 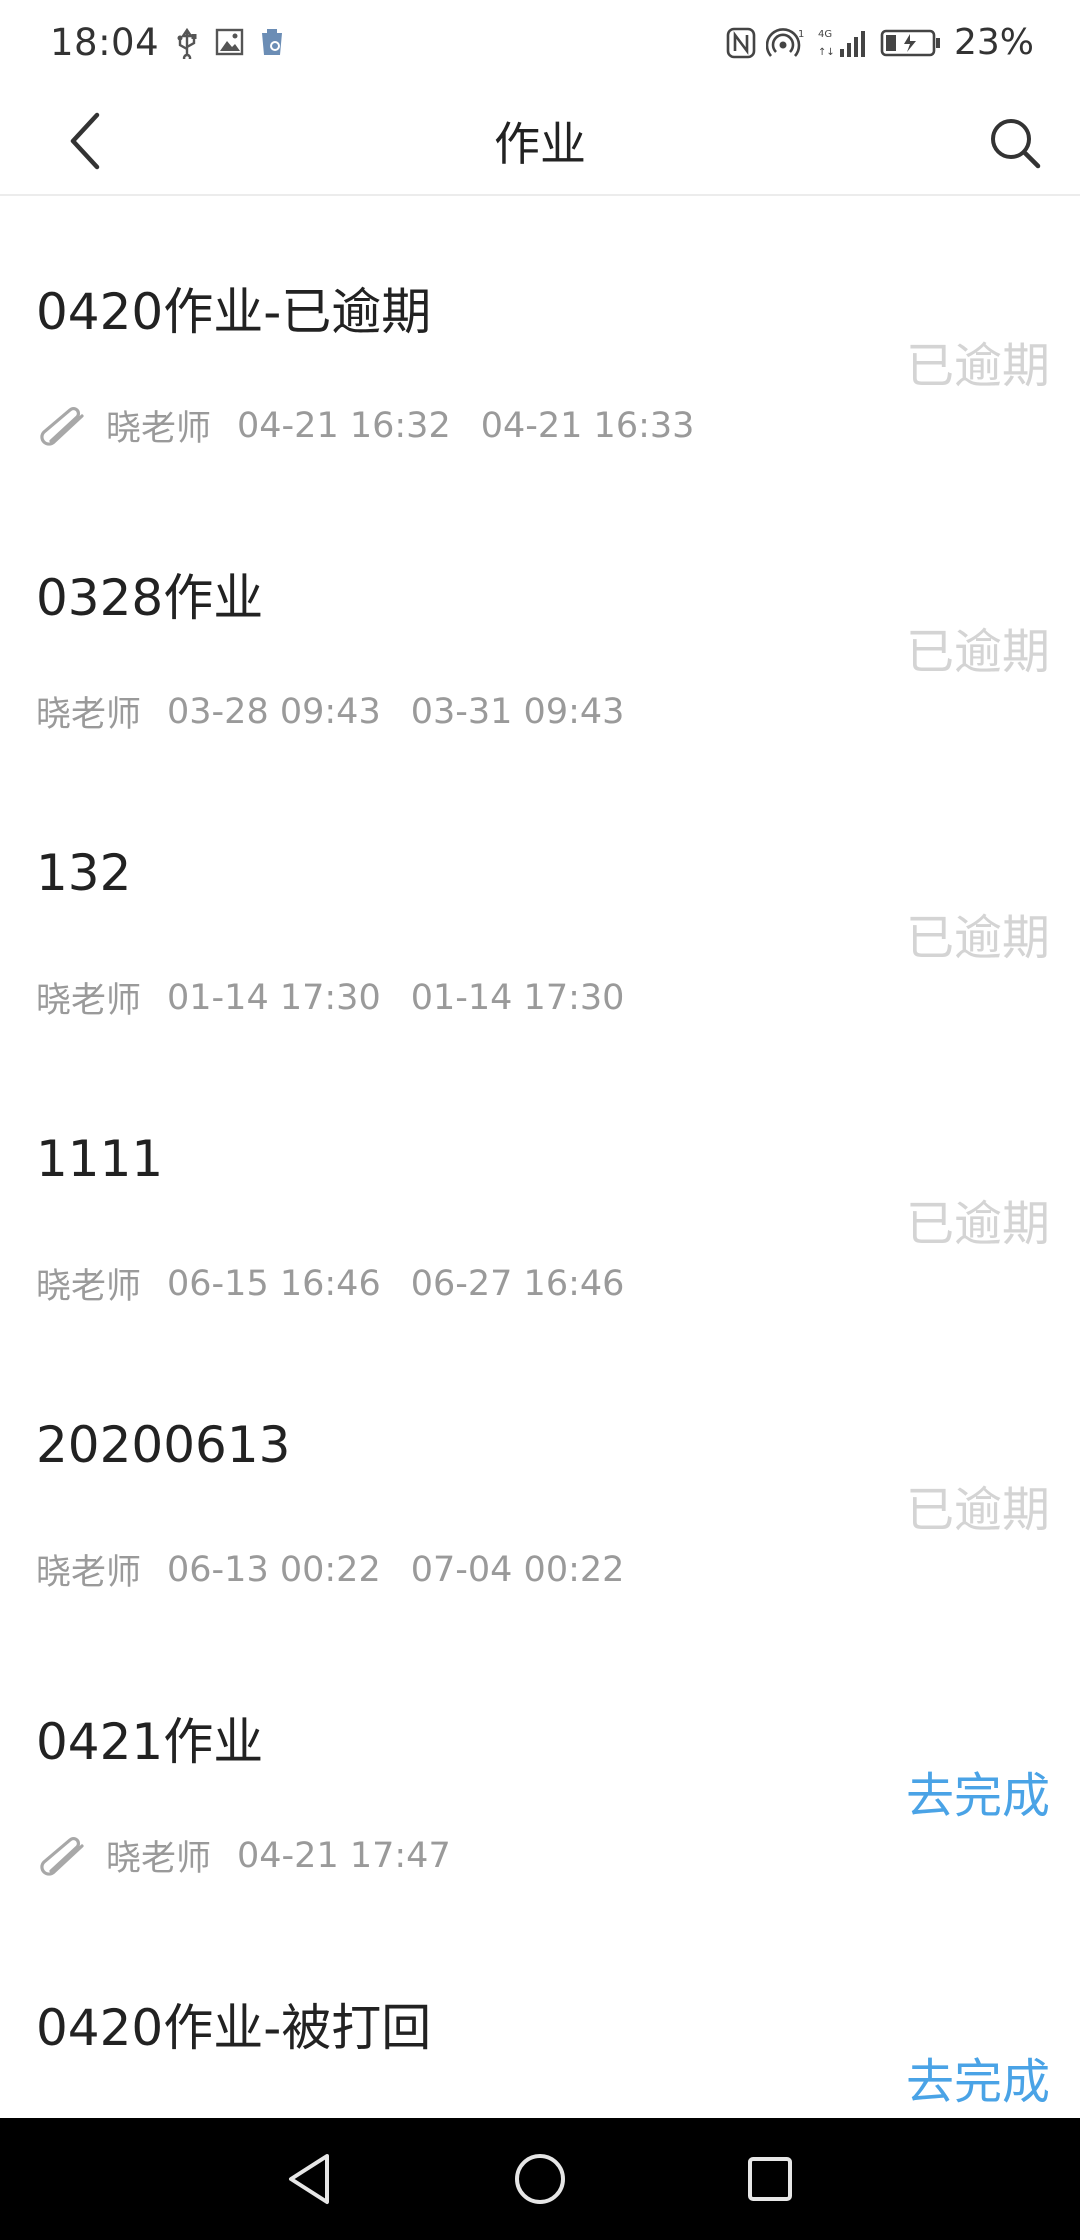 I want to click on header: 作业, so click(x=540, y=140).